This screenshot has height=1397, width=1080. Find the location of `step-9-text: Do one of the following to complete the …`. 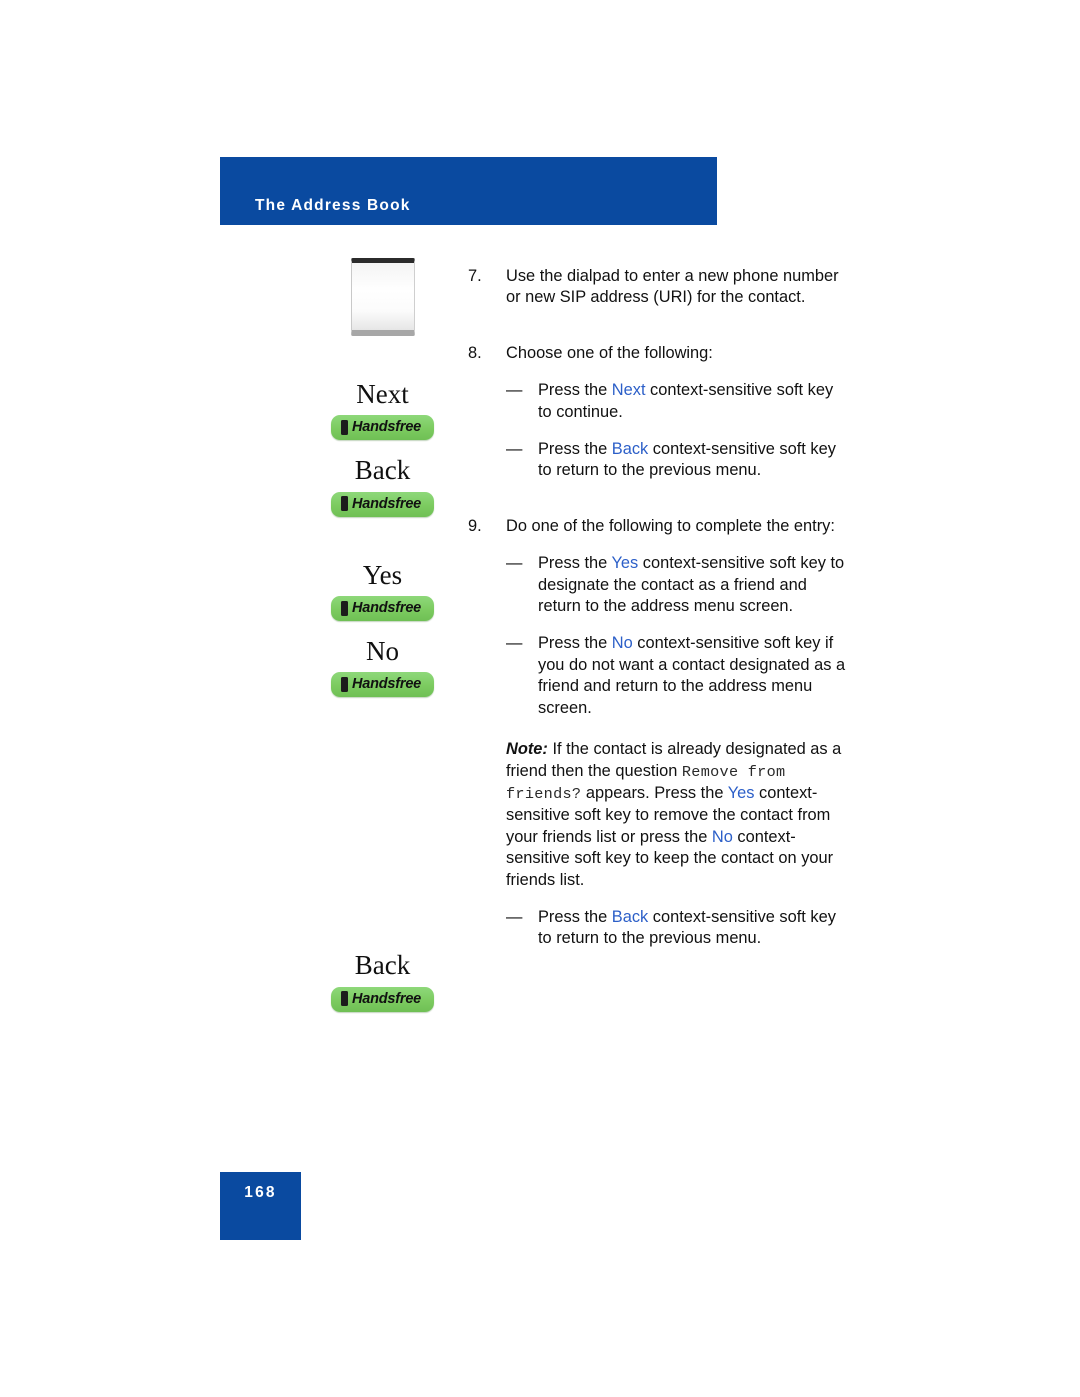

step-9-text: Do one of the following to complete the … is located at coordinates (670, 525).